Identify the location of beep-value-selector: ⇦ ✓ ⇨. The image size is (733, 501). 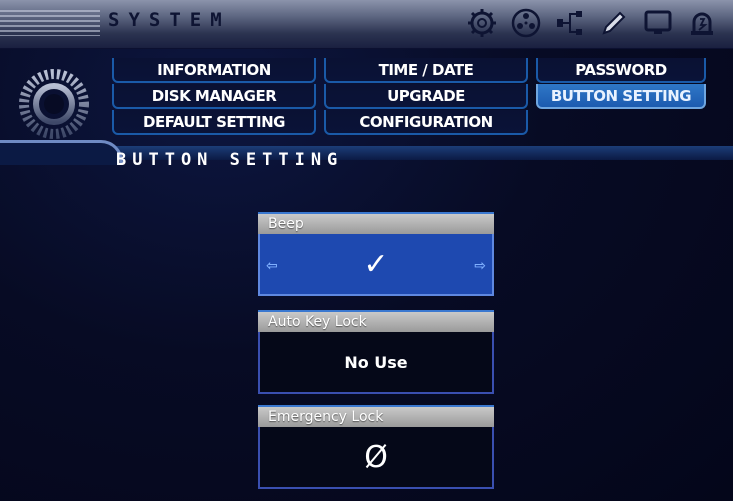
(376, 265).